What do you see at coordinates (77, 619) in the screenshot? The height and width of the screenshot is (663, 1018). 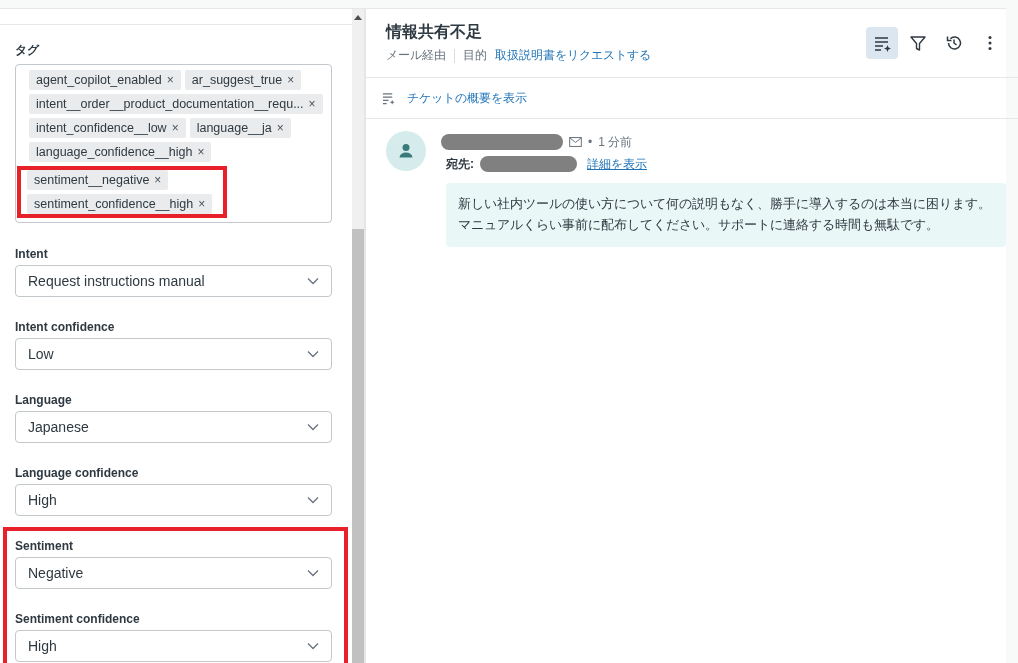 I see `field-label: Sentiment confidence` at bounding box center [77, 619].